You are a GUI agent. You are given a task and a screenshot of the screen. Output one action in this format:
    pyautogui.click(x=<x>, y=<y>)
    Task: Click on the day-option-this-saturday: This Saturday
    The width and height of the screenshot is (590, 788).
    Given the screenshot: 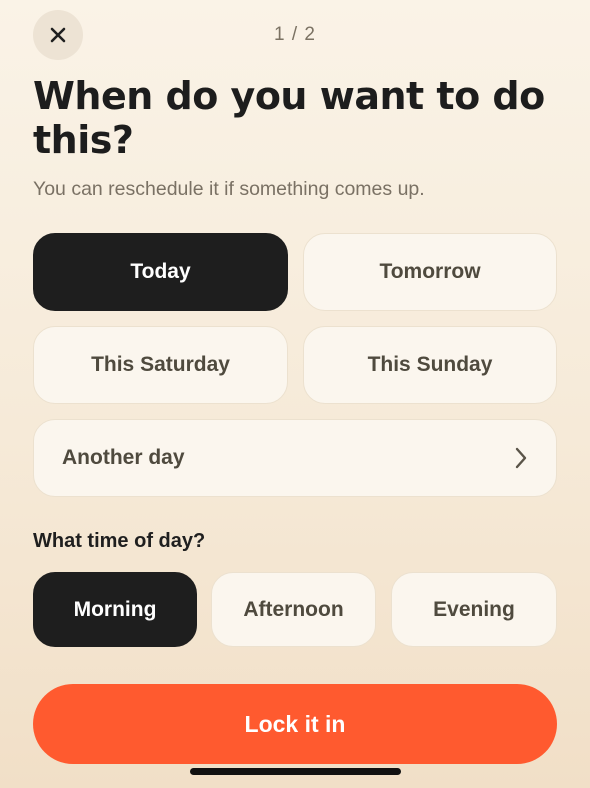 What is the action you would take?
    pyautogui.click(x=160, y=365)
    